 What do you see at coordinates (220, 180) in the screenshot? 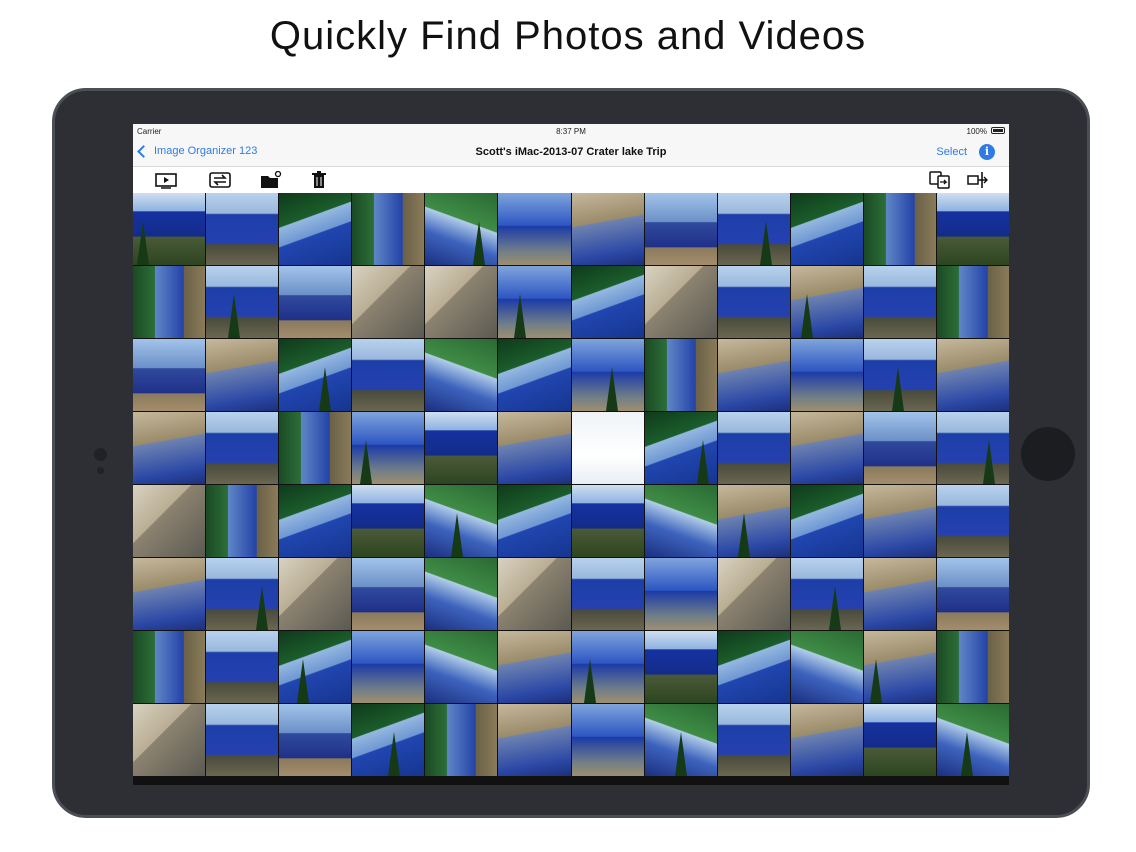
I see `repeat-icon` at bounding box center [220, 180].